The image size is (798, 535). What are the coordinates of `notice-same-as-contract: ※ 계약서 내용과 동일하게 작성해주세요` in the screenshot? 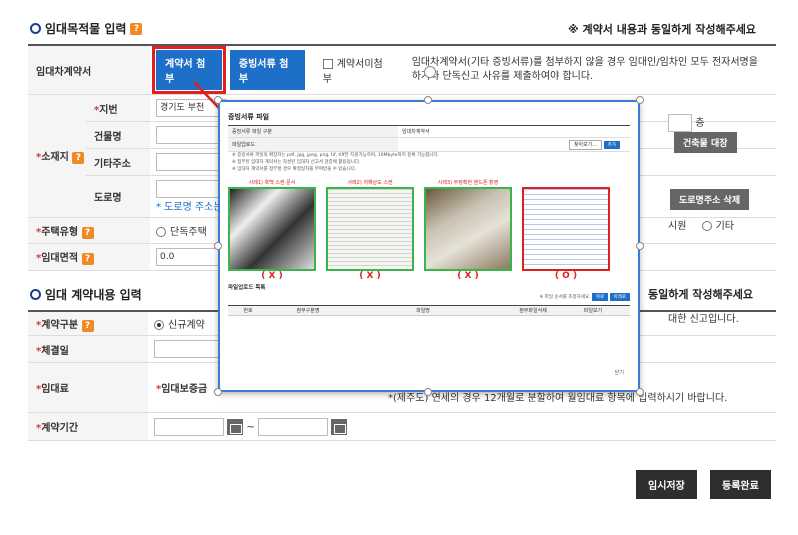 It's located at (662, 29).